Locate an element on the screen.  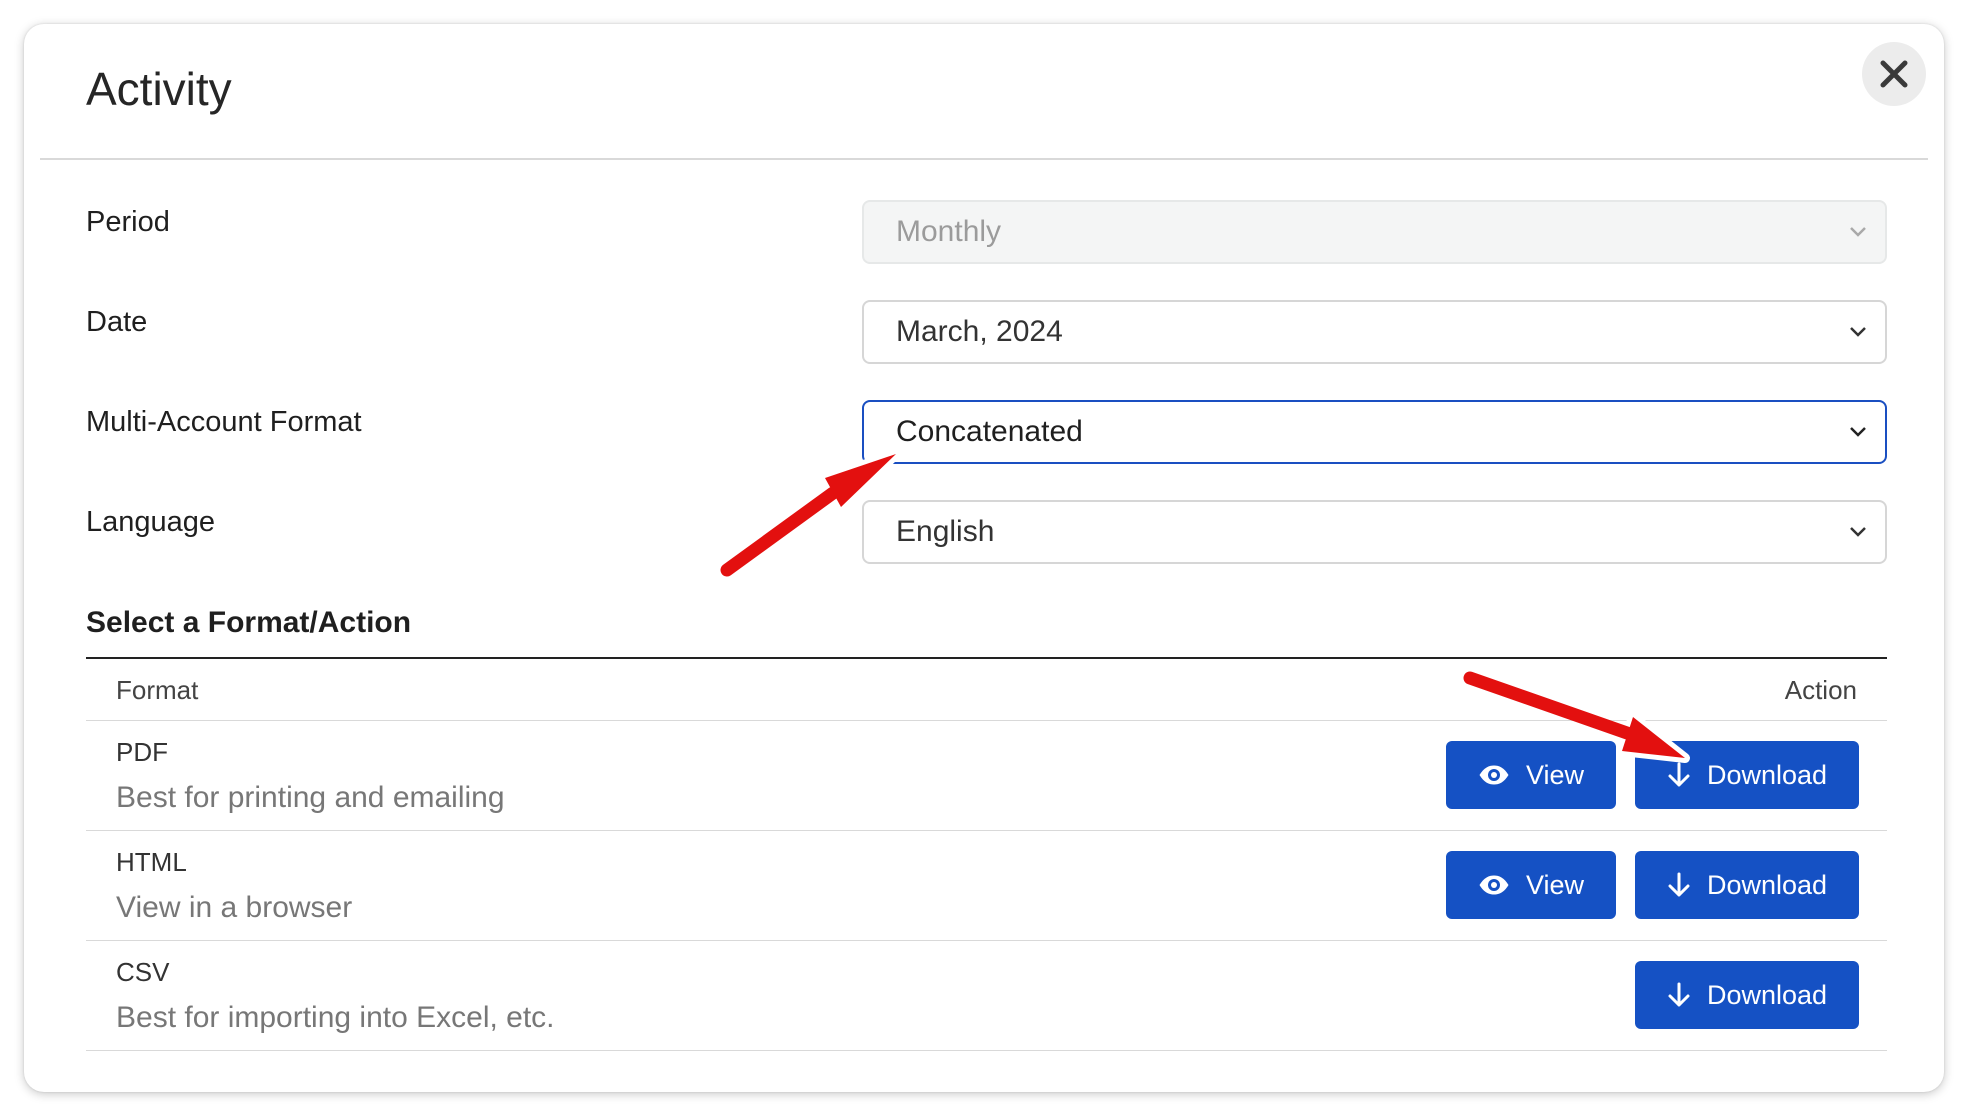
period-label: Period is located at coordinates (128, 222).